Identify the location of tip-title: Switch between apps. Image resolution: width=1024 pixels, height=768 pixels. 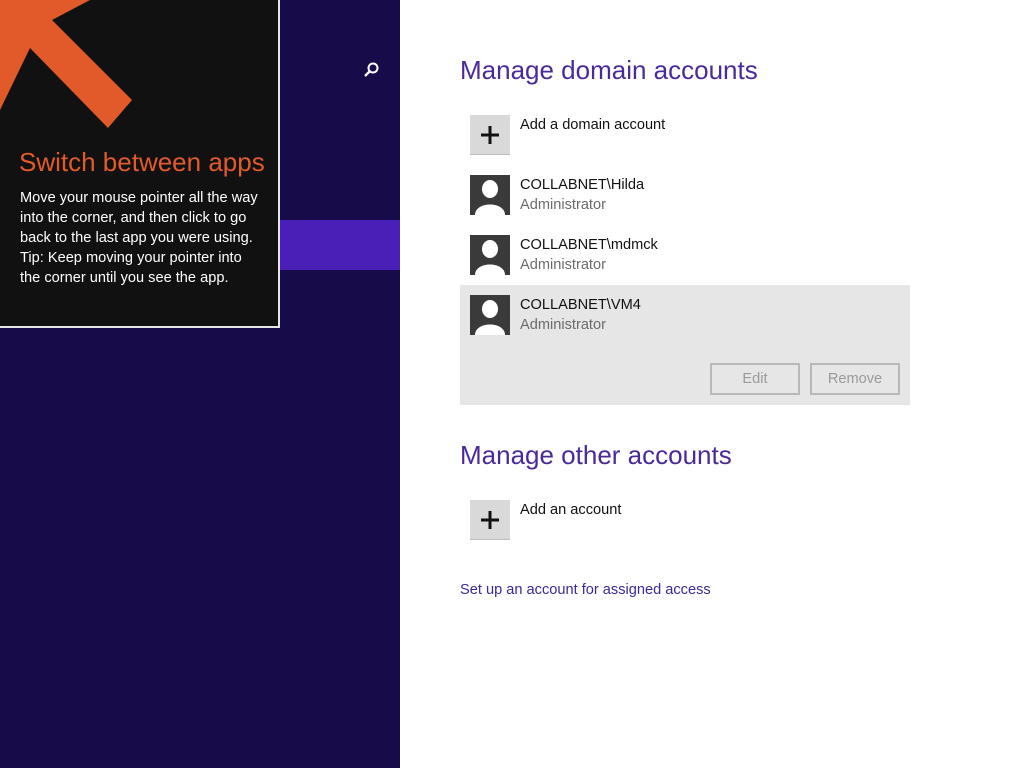
(142, 162).